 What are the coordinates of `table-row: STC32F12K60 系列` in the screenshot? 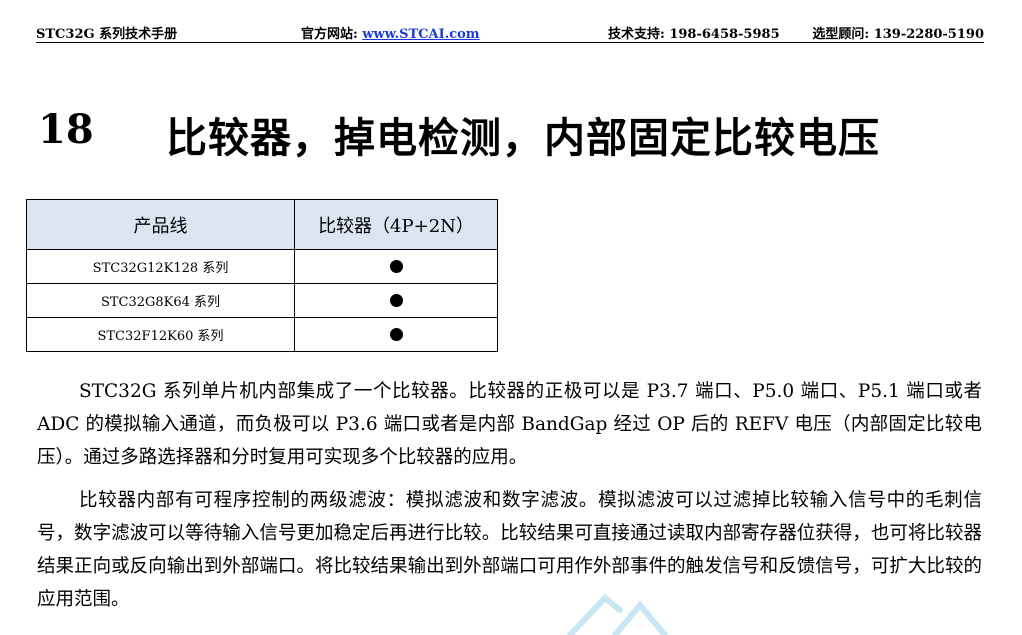 It's located at (262, 334).